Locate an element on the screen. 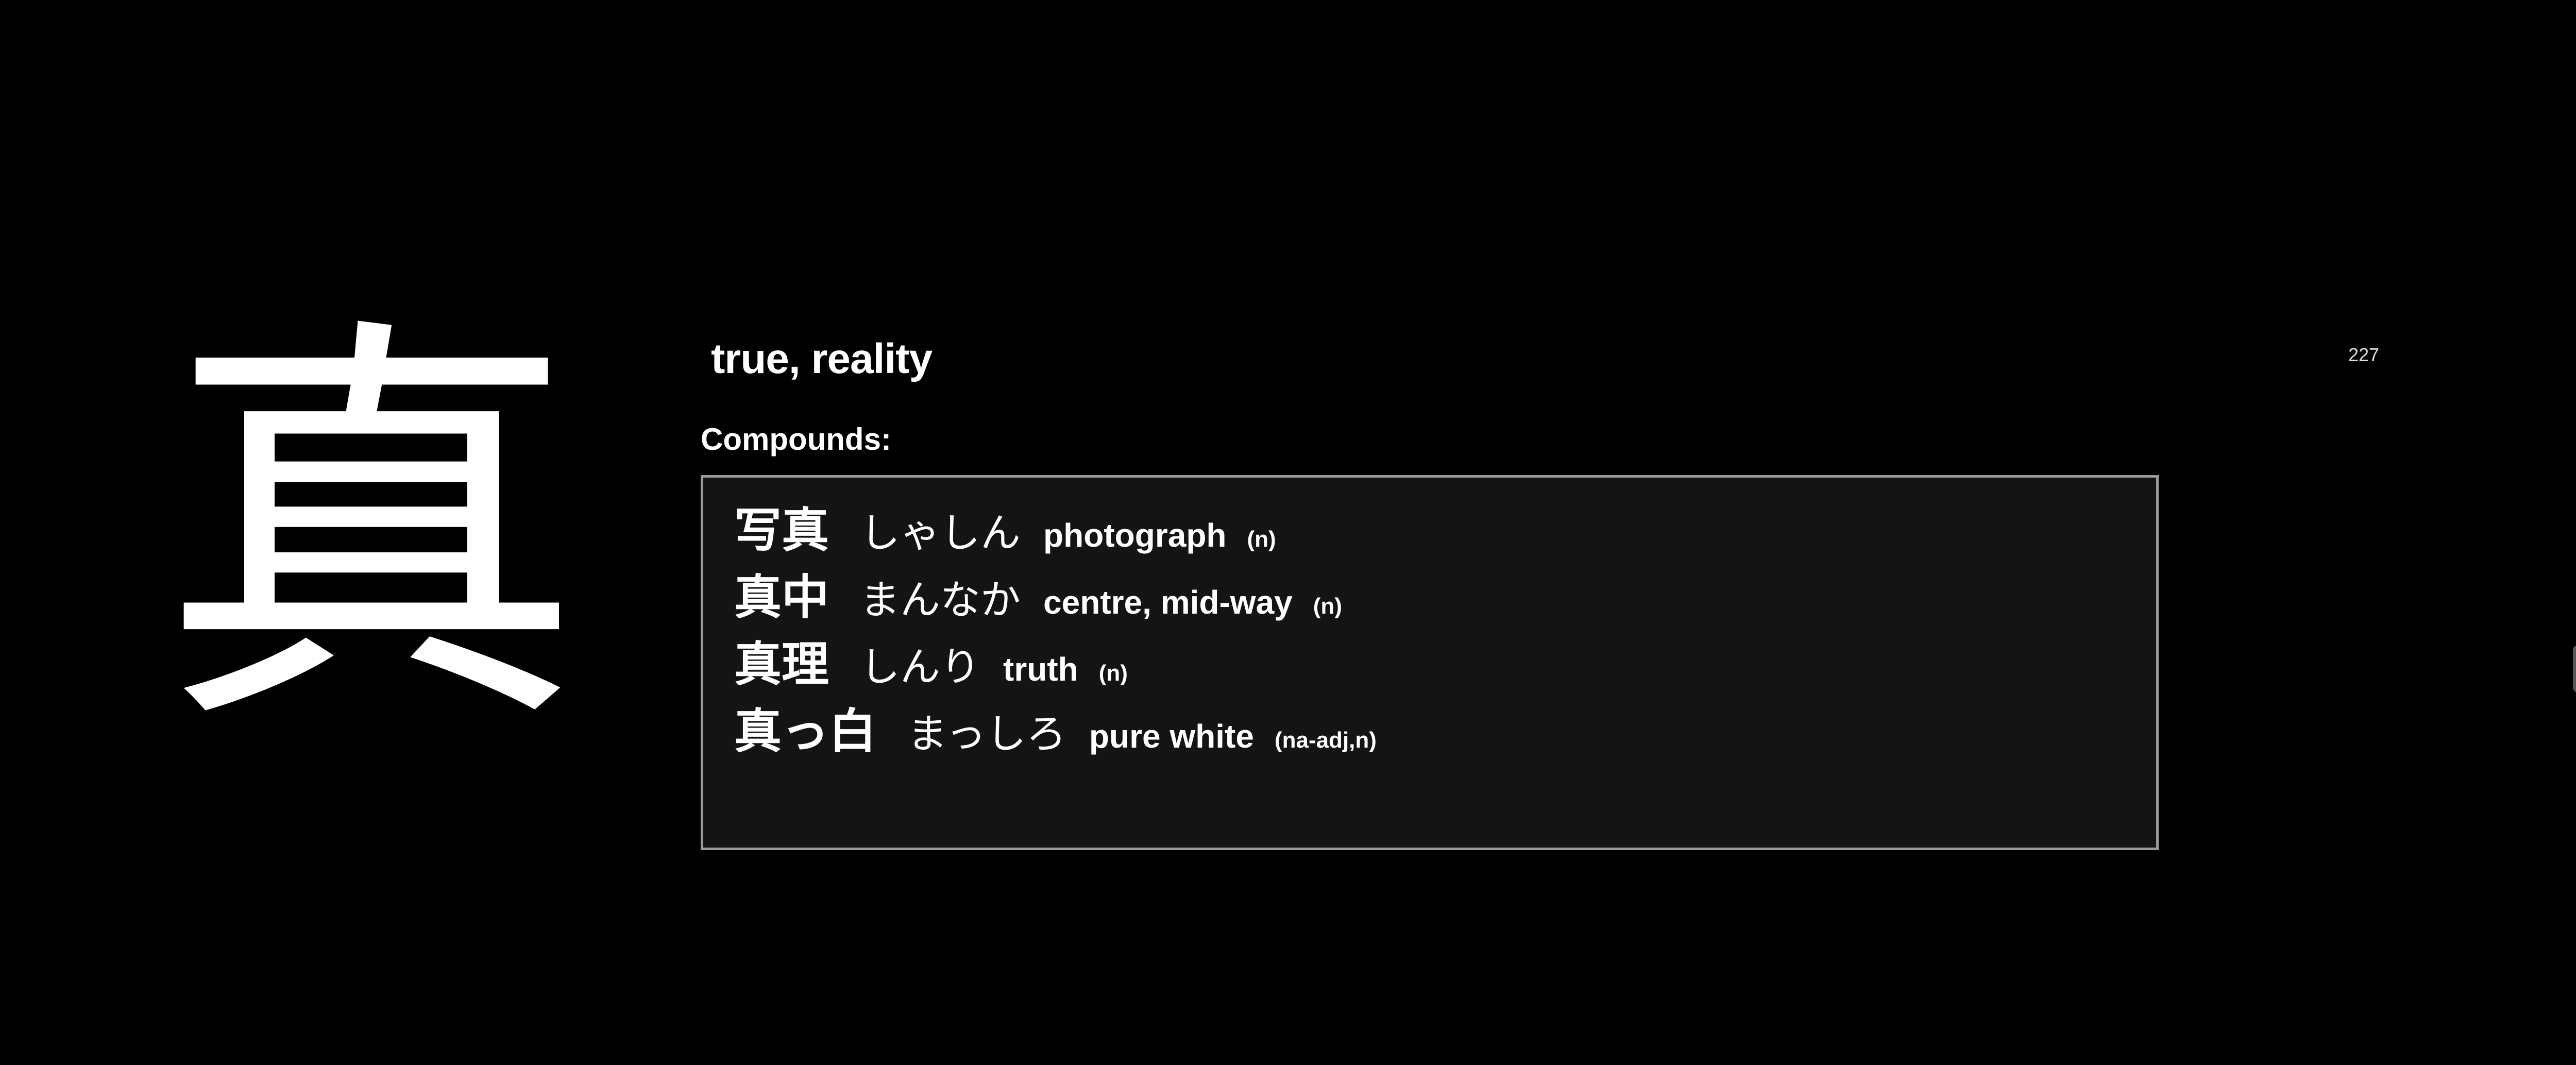  compound-word: 真理 is located at coordinates (781, 664).